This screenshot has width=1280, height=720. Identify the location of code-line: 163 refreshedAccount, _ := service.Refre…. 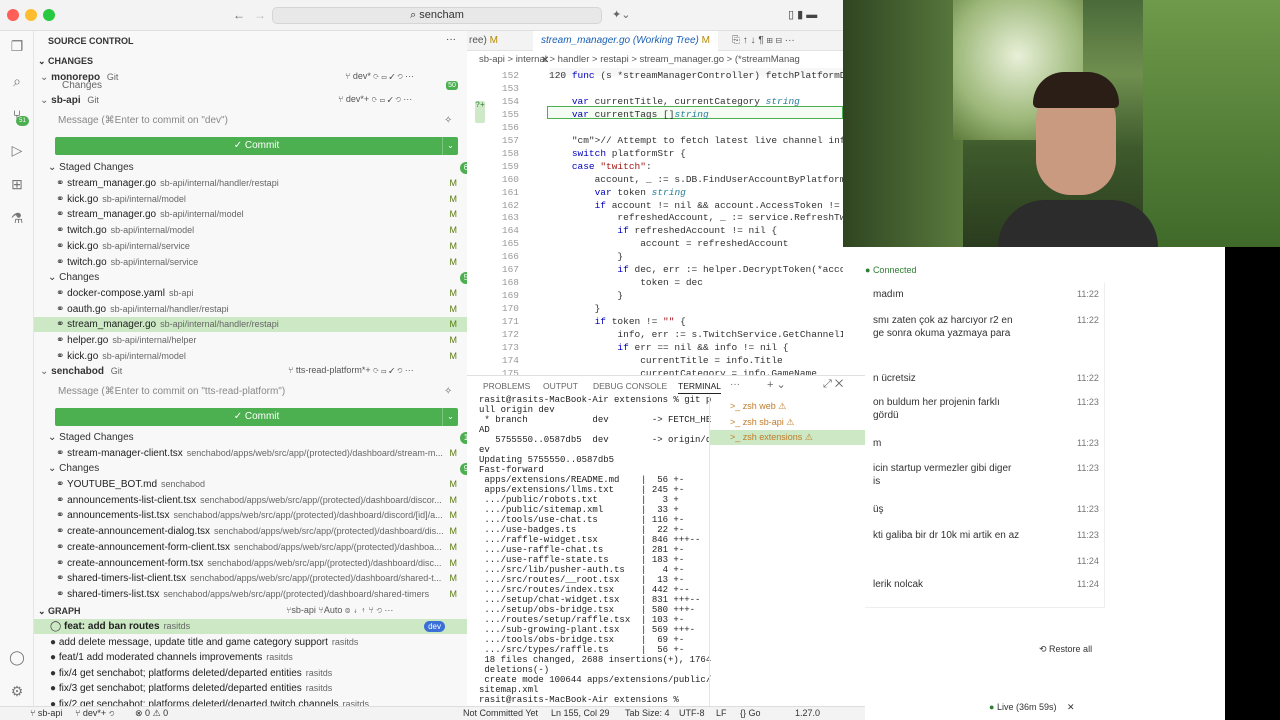
(655, 217).